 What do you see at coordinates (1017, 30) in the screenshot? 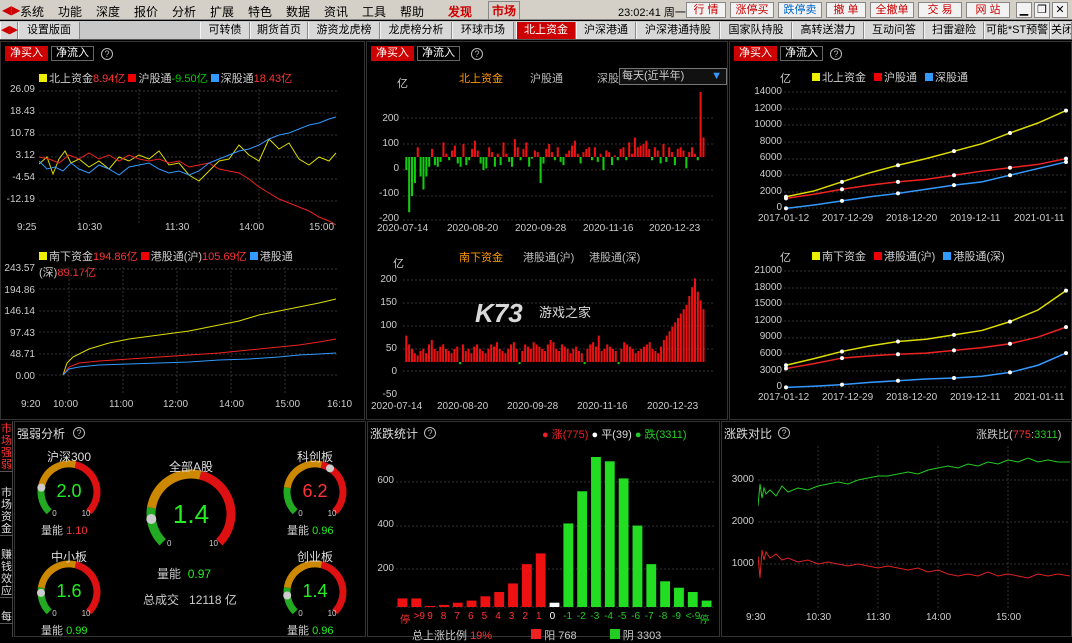
I see `tab-st-warning: 可能*ST预警` at bounding box center [1017, 30].